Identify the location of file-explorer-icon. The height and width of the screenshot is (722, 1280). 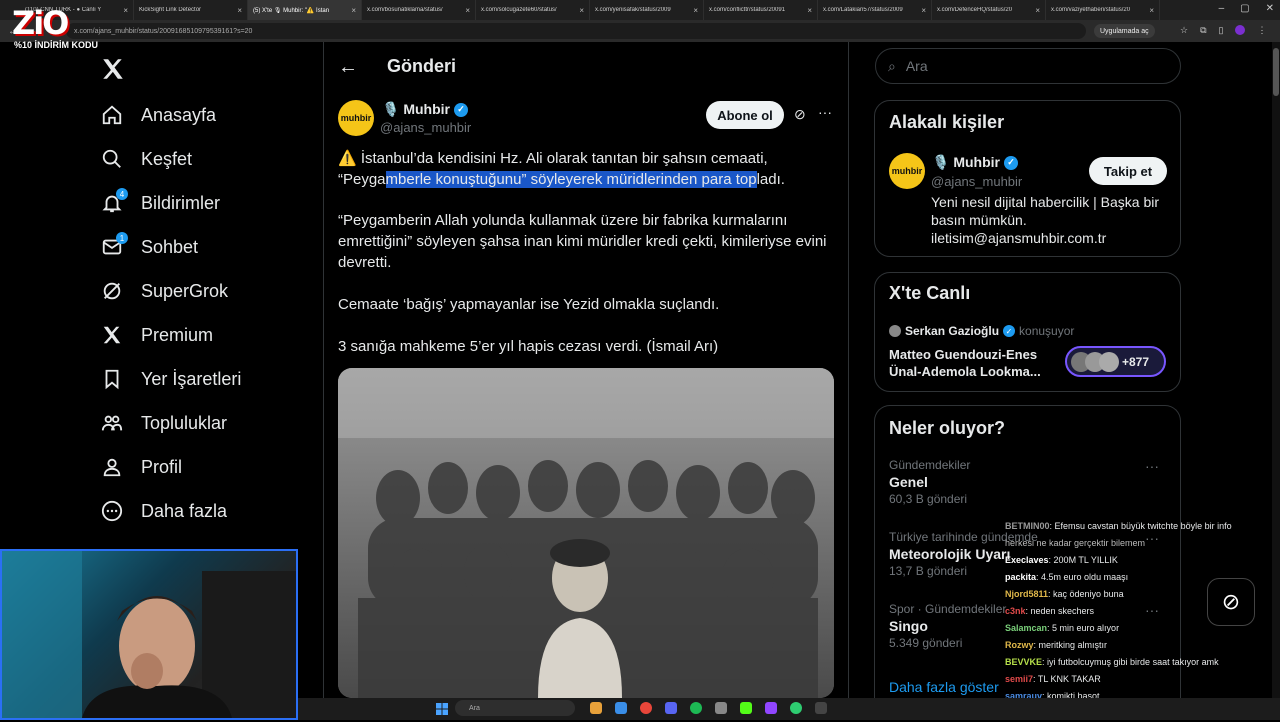
(596, 708).